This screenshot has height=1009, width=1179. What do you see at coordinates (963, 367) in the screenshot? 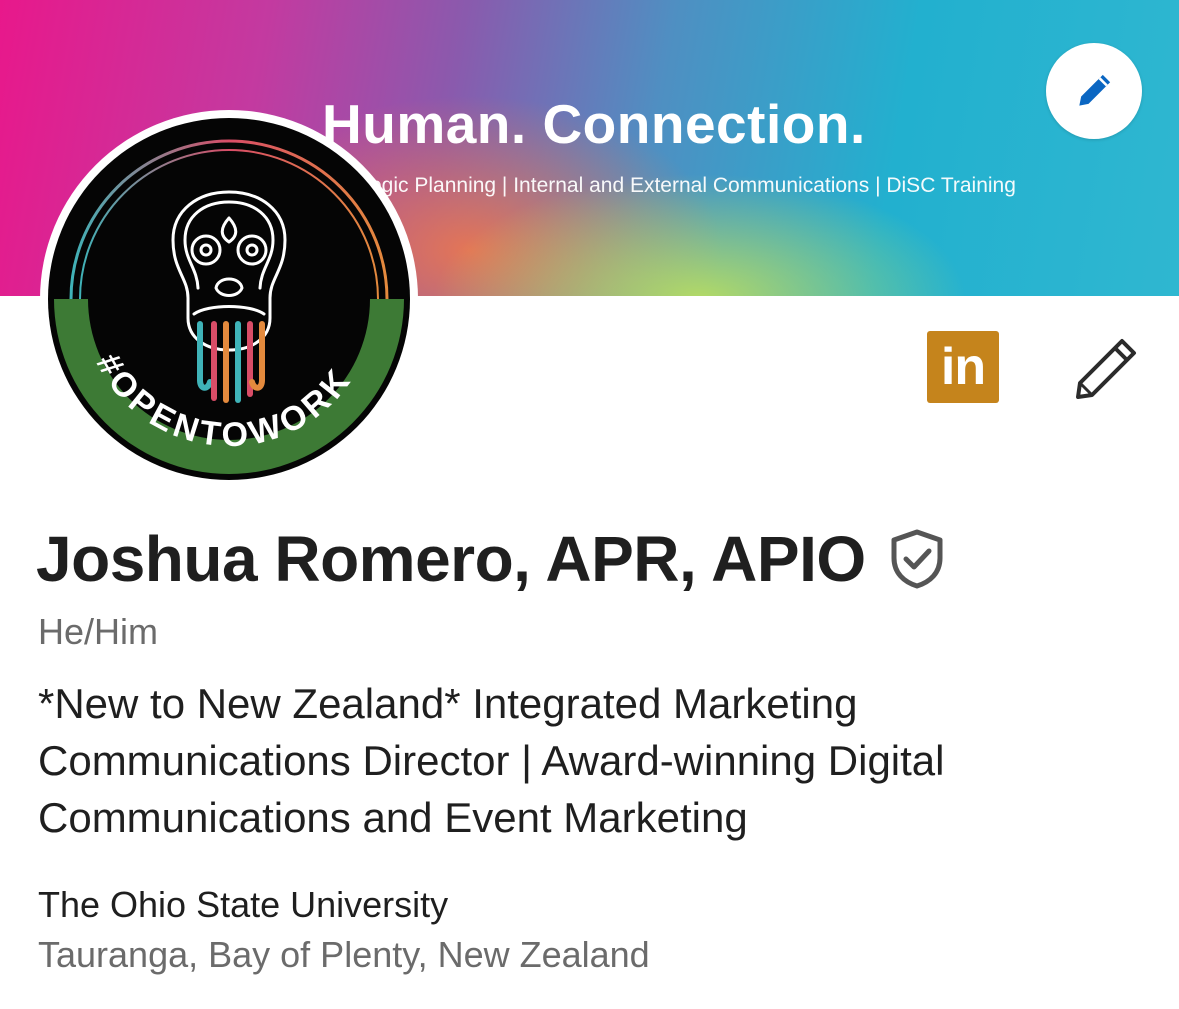
I see `linkedin-badge: in` at bounding box center [963, 367].